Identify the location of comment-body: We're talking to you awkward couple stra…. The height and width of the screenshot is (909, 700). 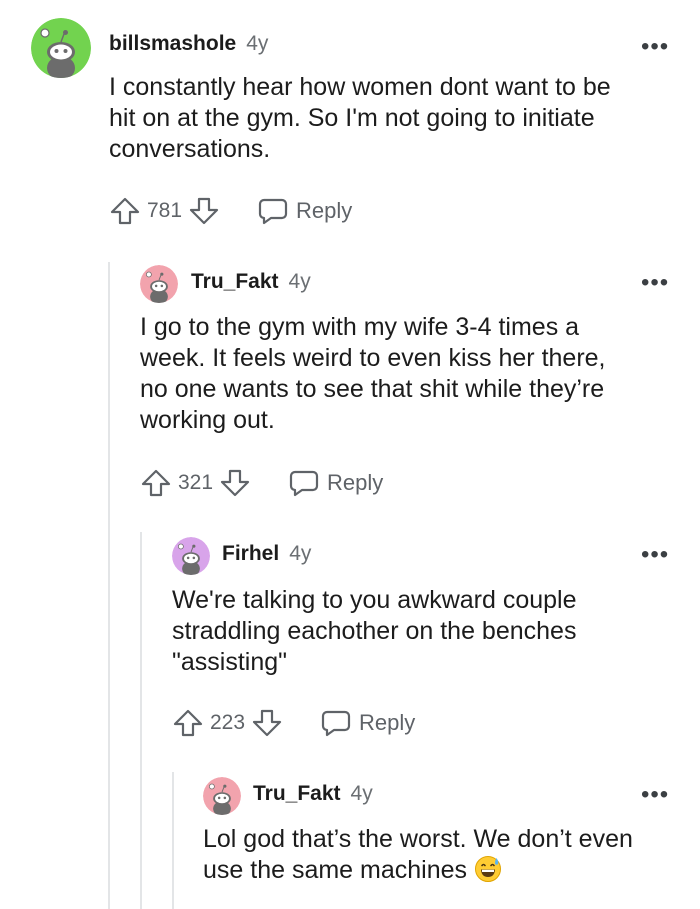
(374, 631).